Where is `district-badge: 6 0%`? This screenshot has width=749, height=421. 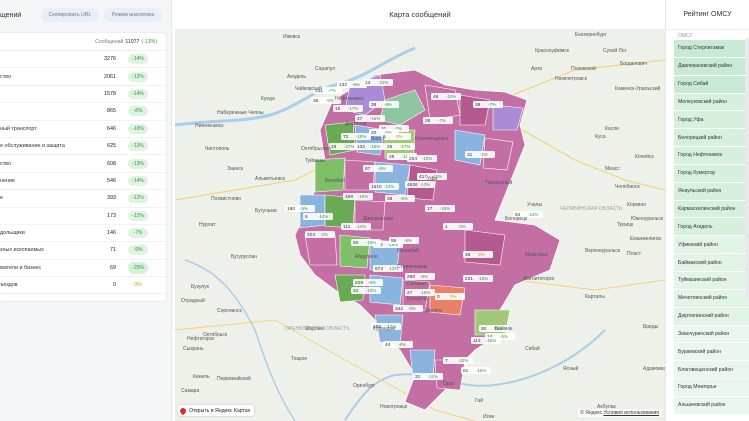
district-badge: 6 0% is located at coordinates (396, 136).